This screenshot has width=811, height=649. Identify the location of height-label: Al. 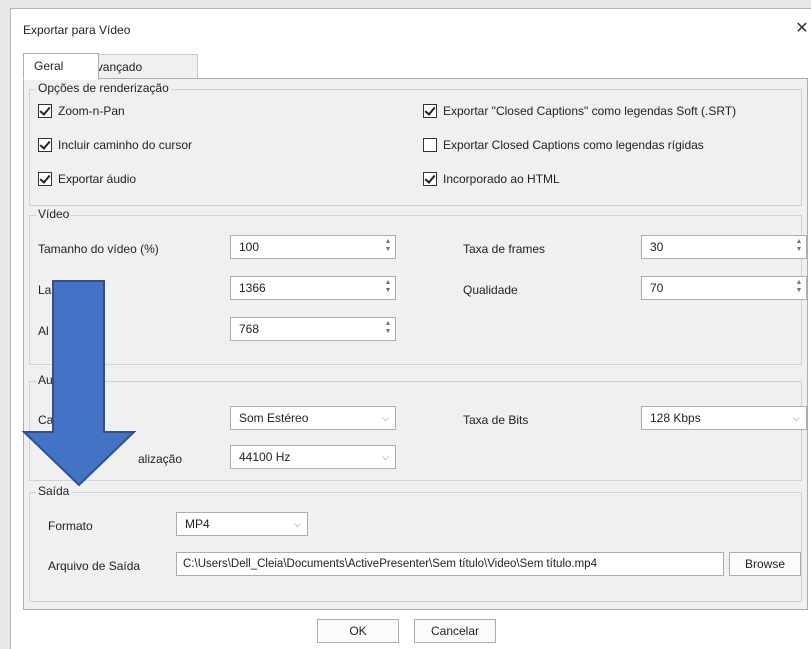
(43, 331).